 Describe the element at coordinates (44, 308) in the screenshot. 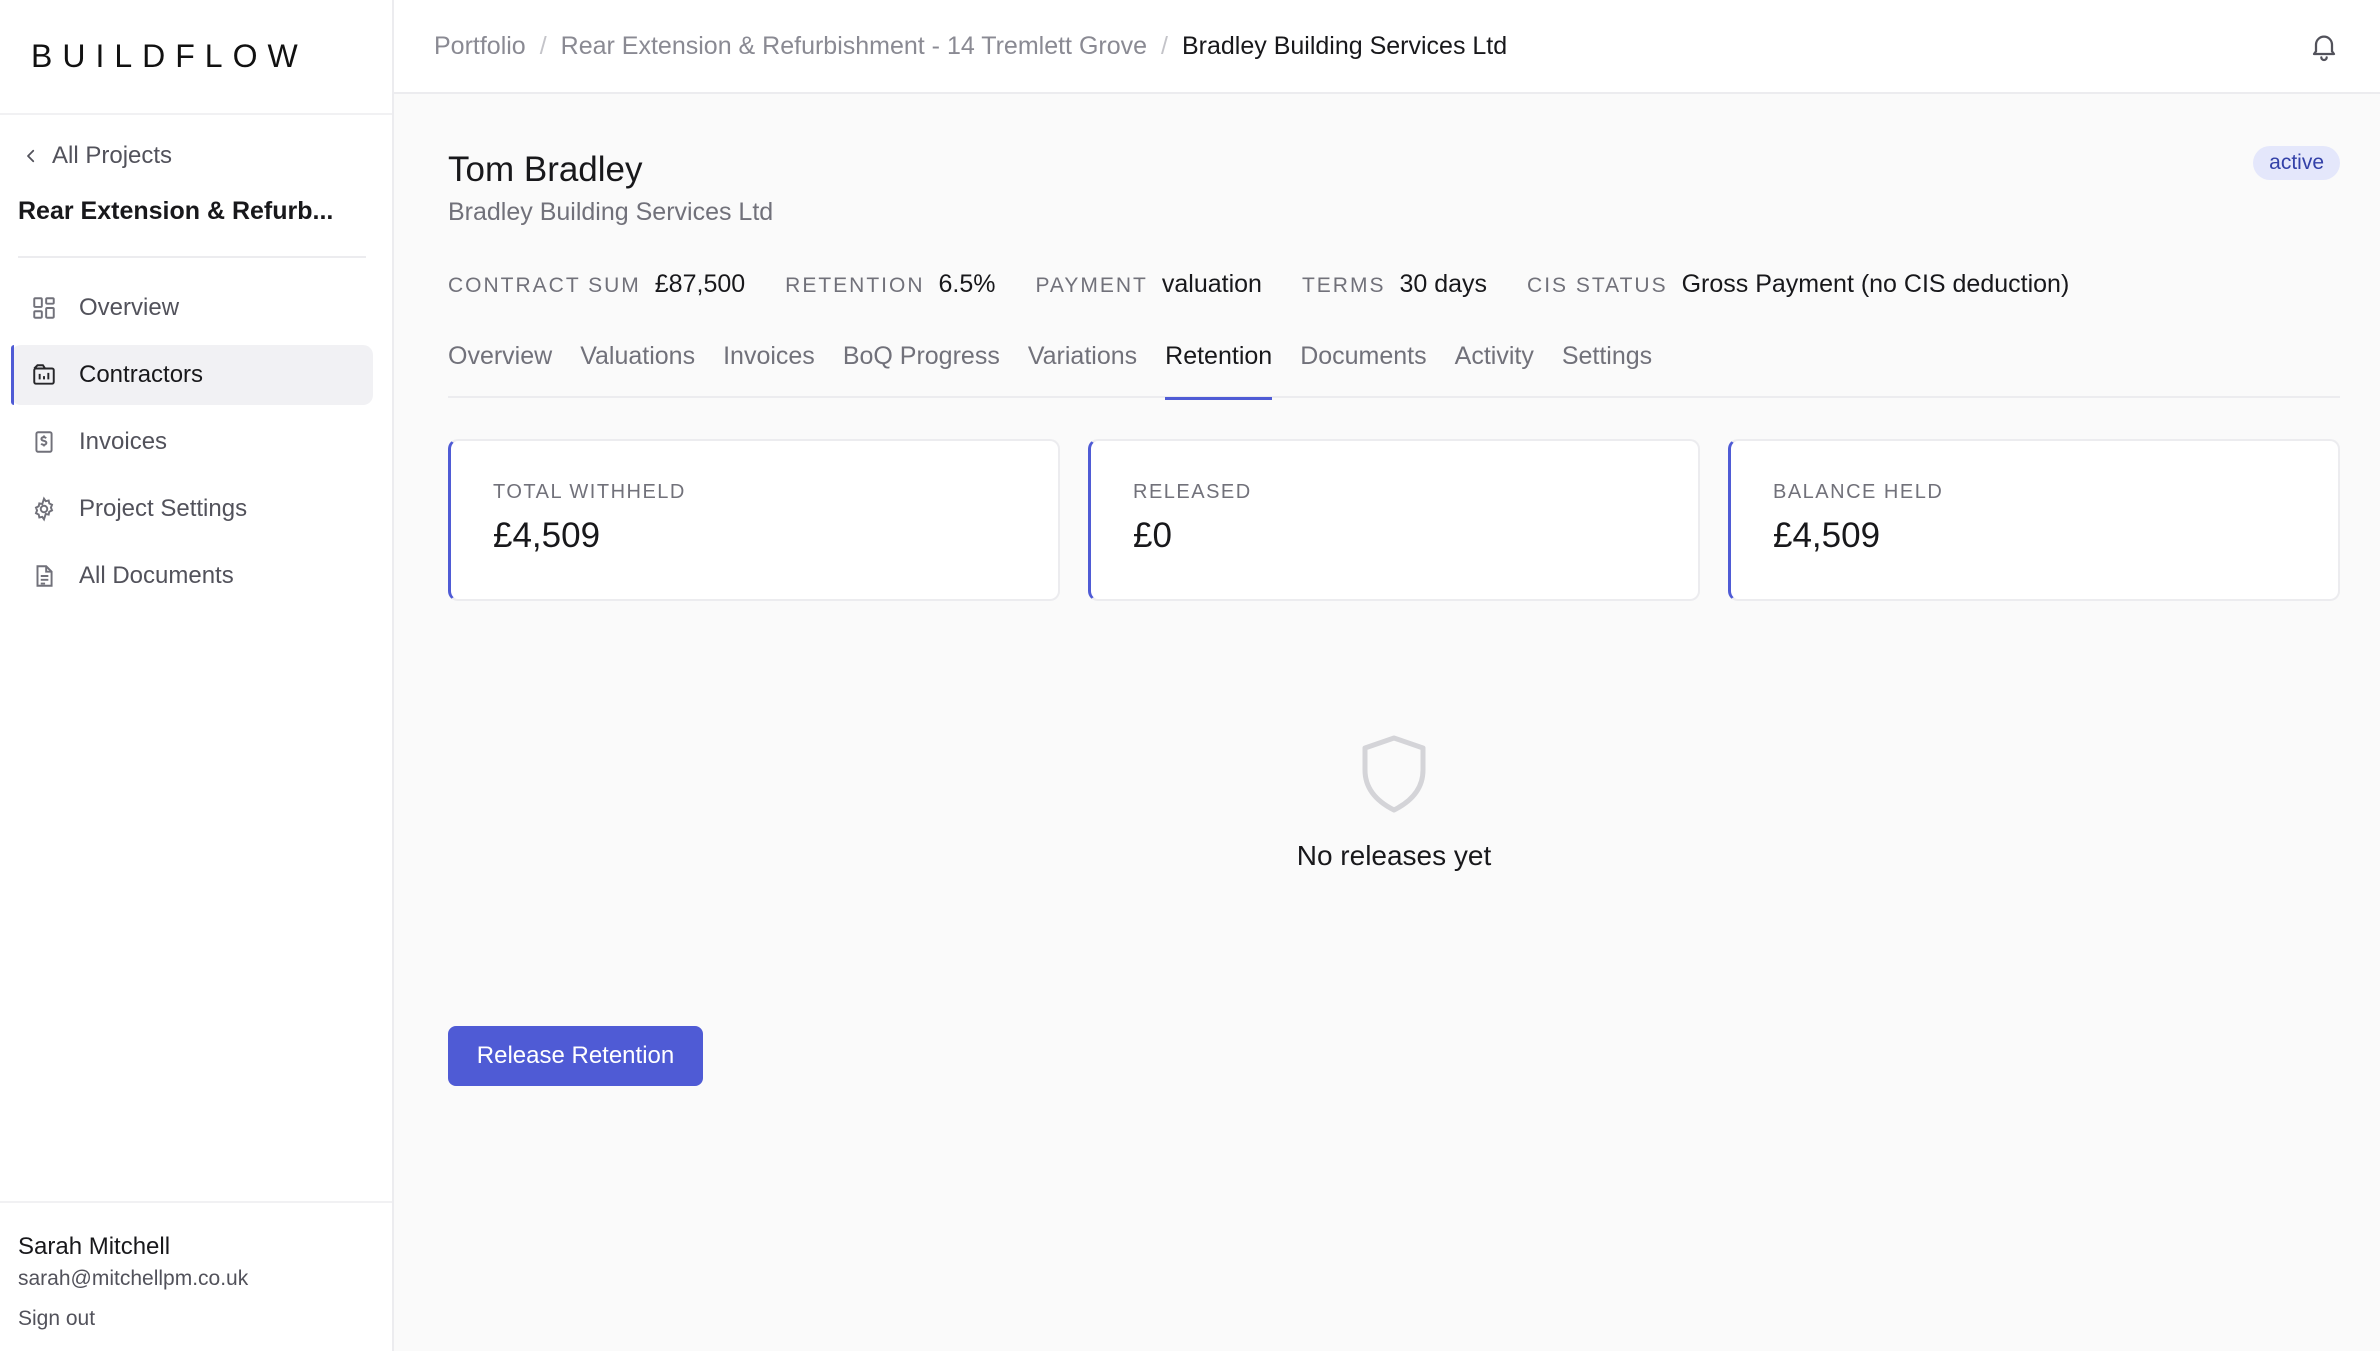

I see `grid-icon` at that location.